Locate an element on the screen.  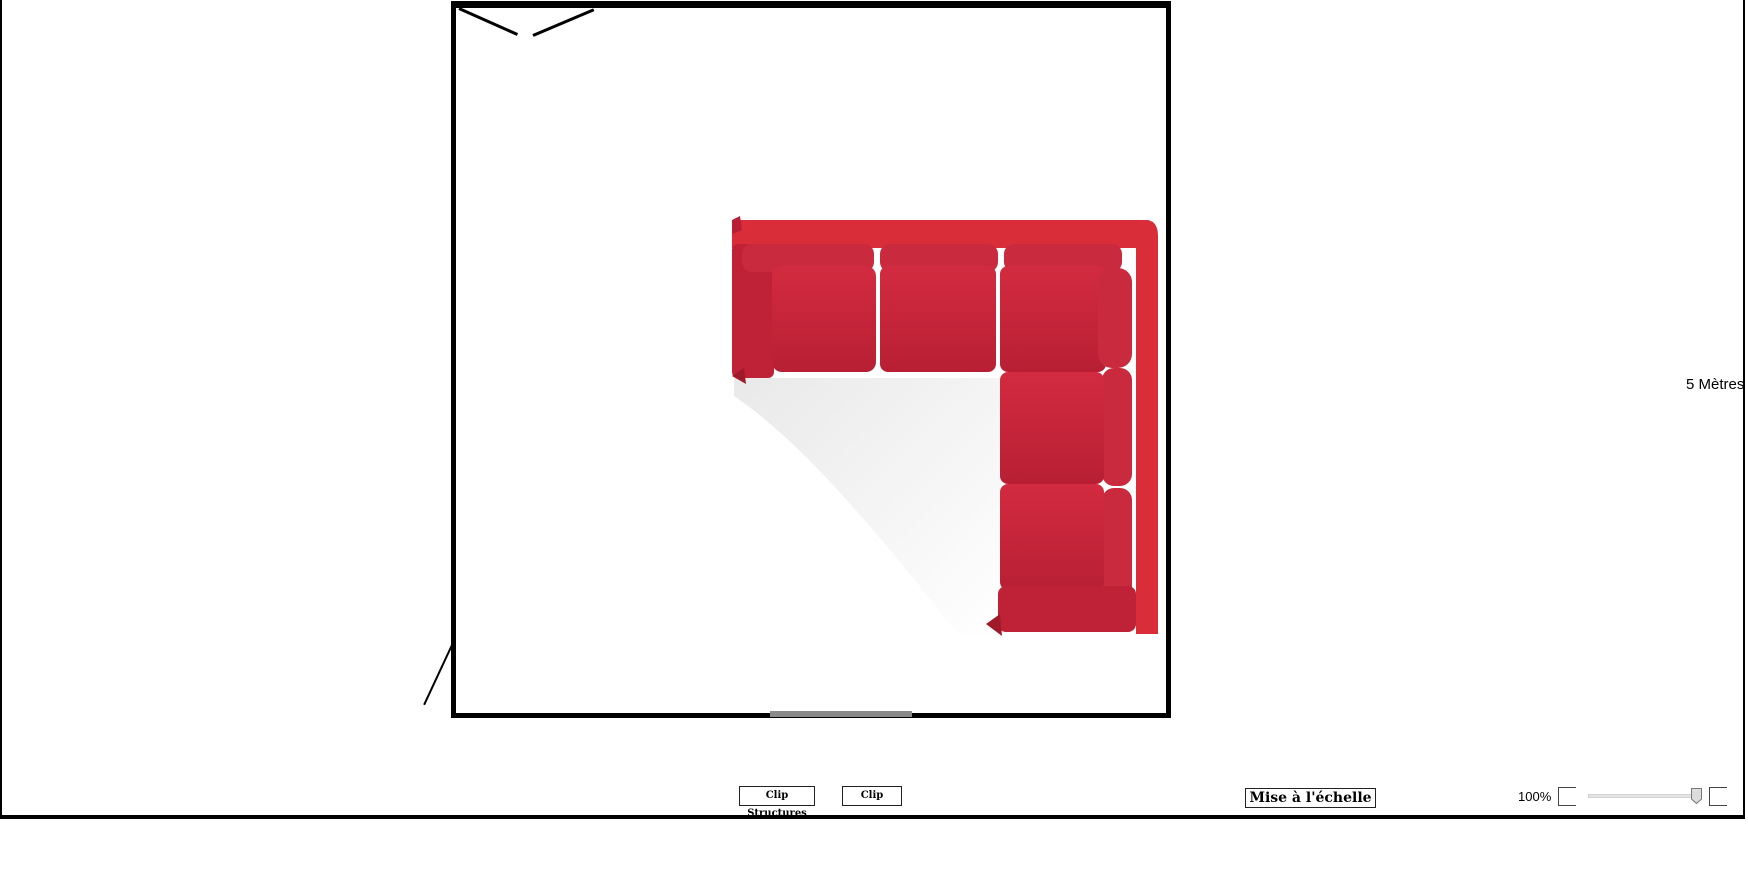
window-frame is located at coordinates (526, 5).